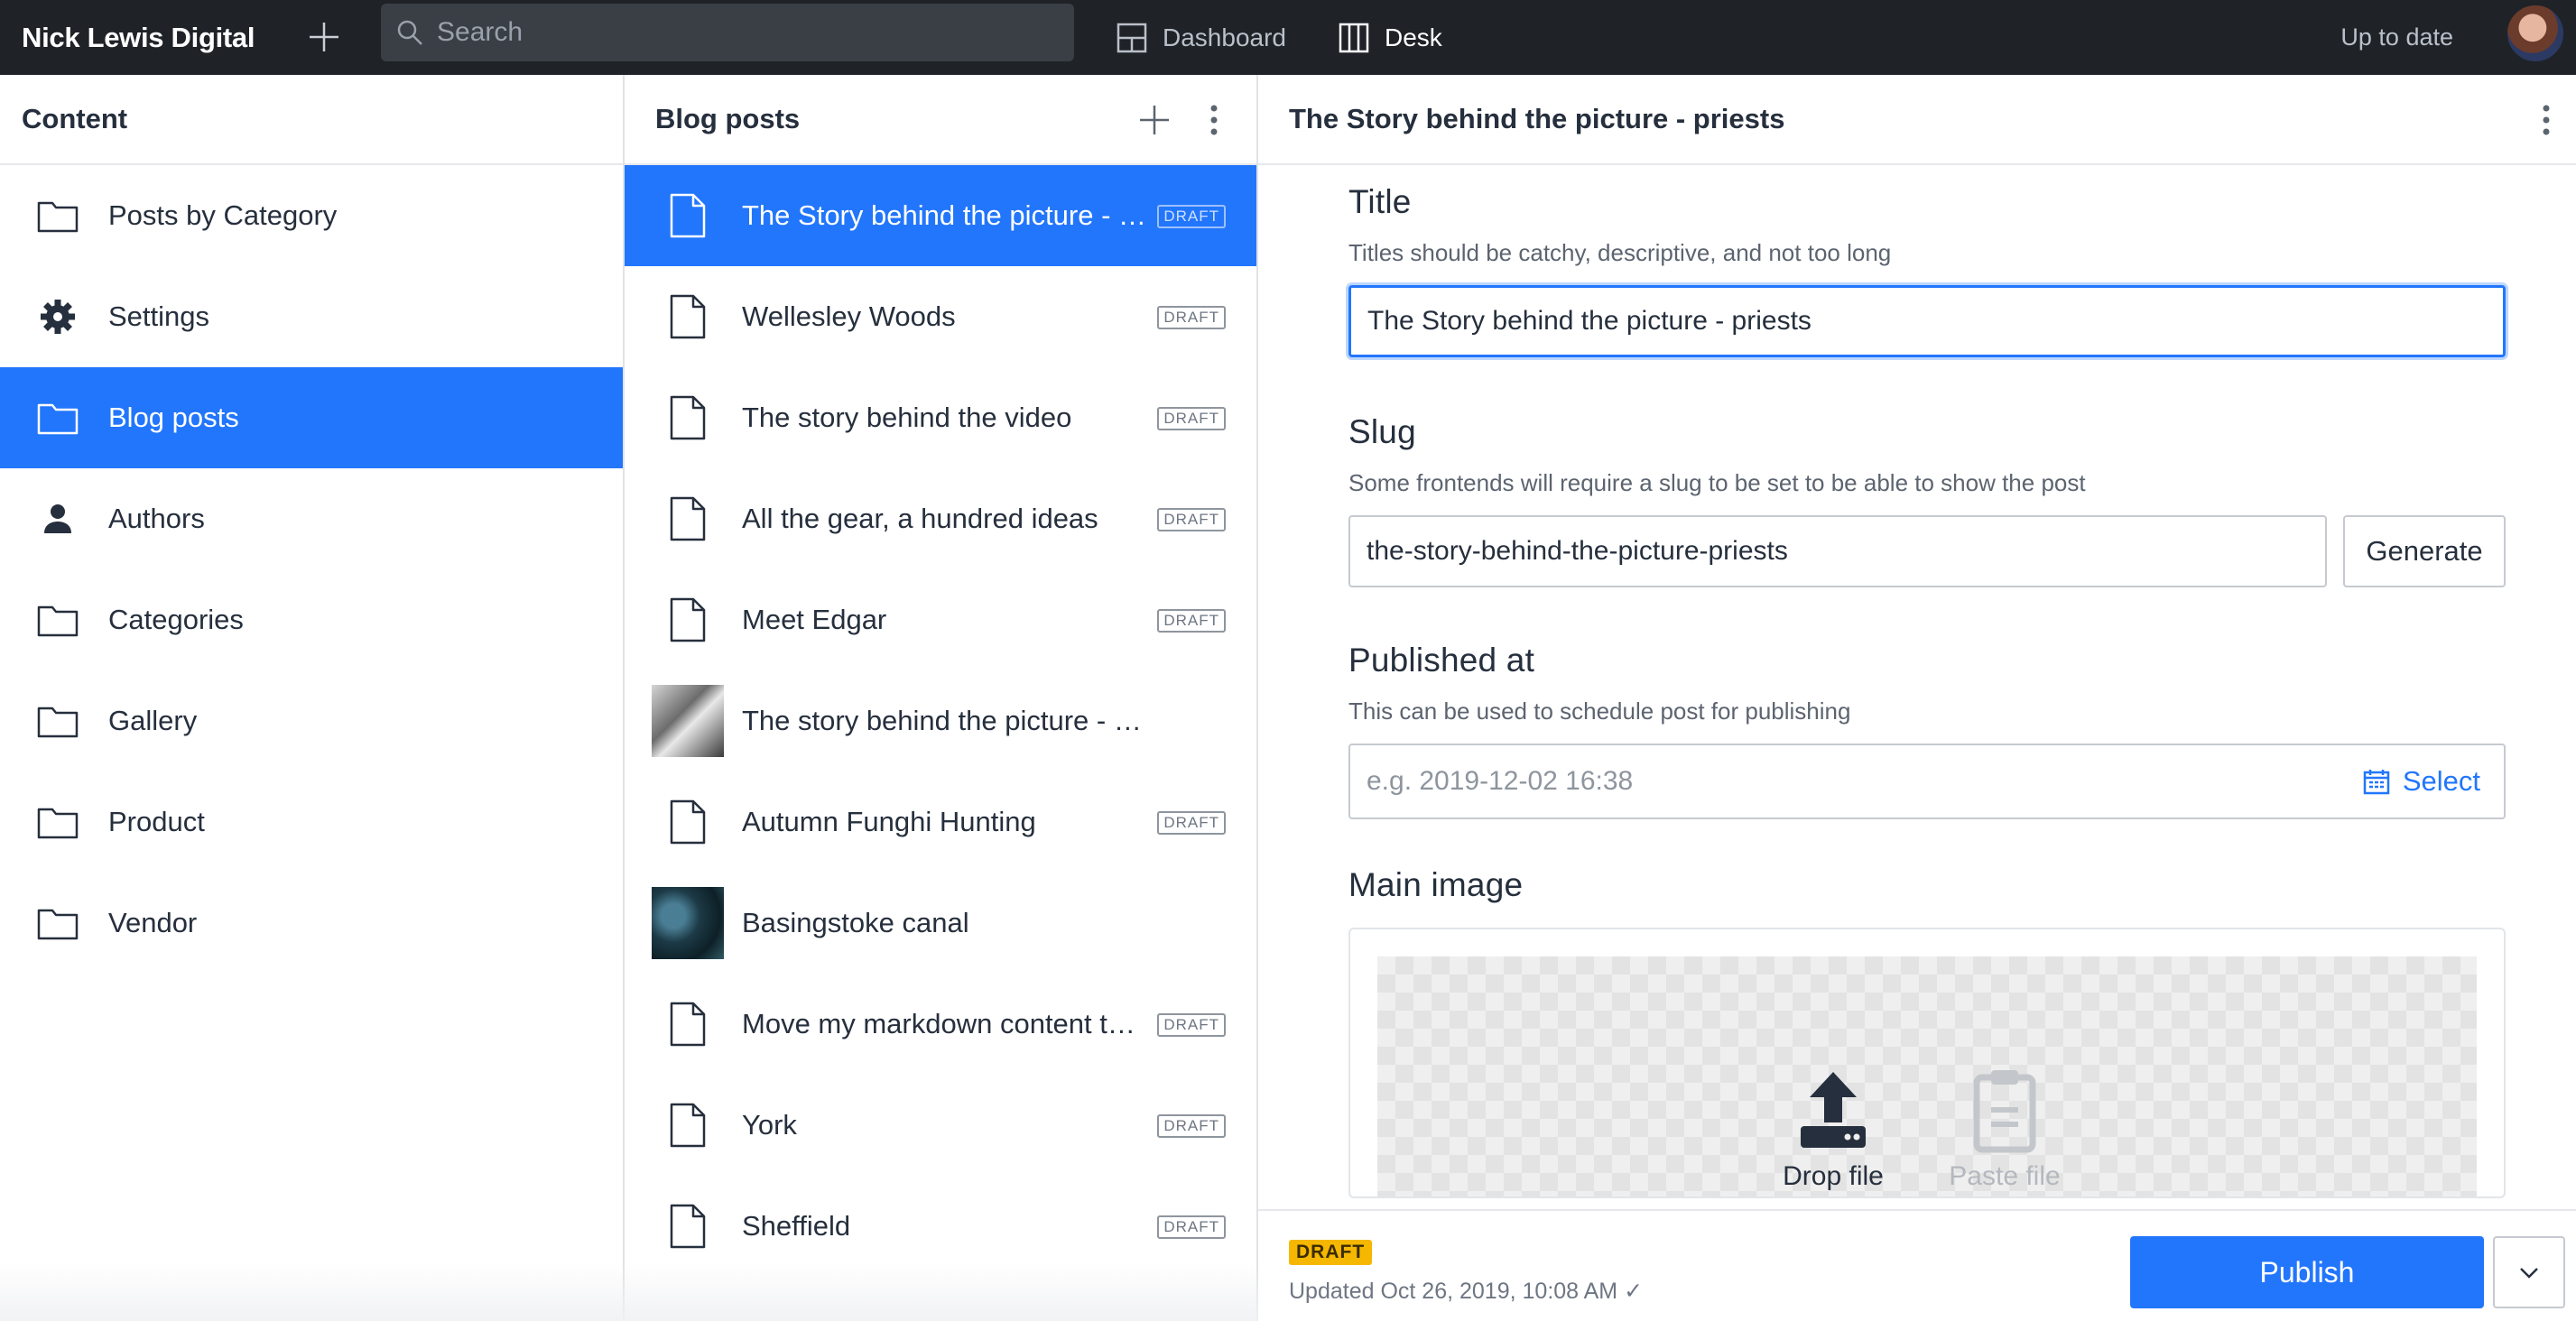 The image size is (2576, 1321). What do you see at coordinates (2307, 1272) in the screenshot?
I see `publish-button: Publish` at bounding box center [2307, 1272].